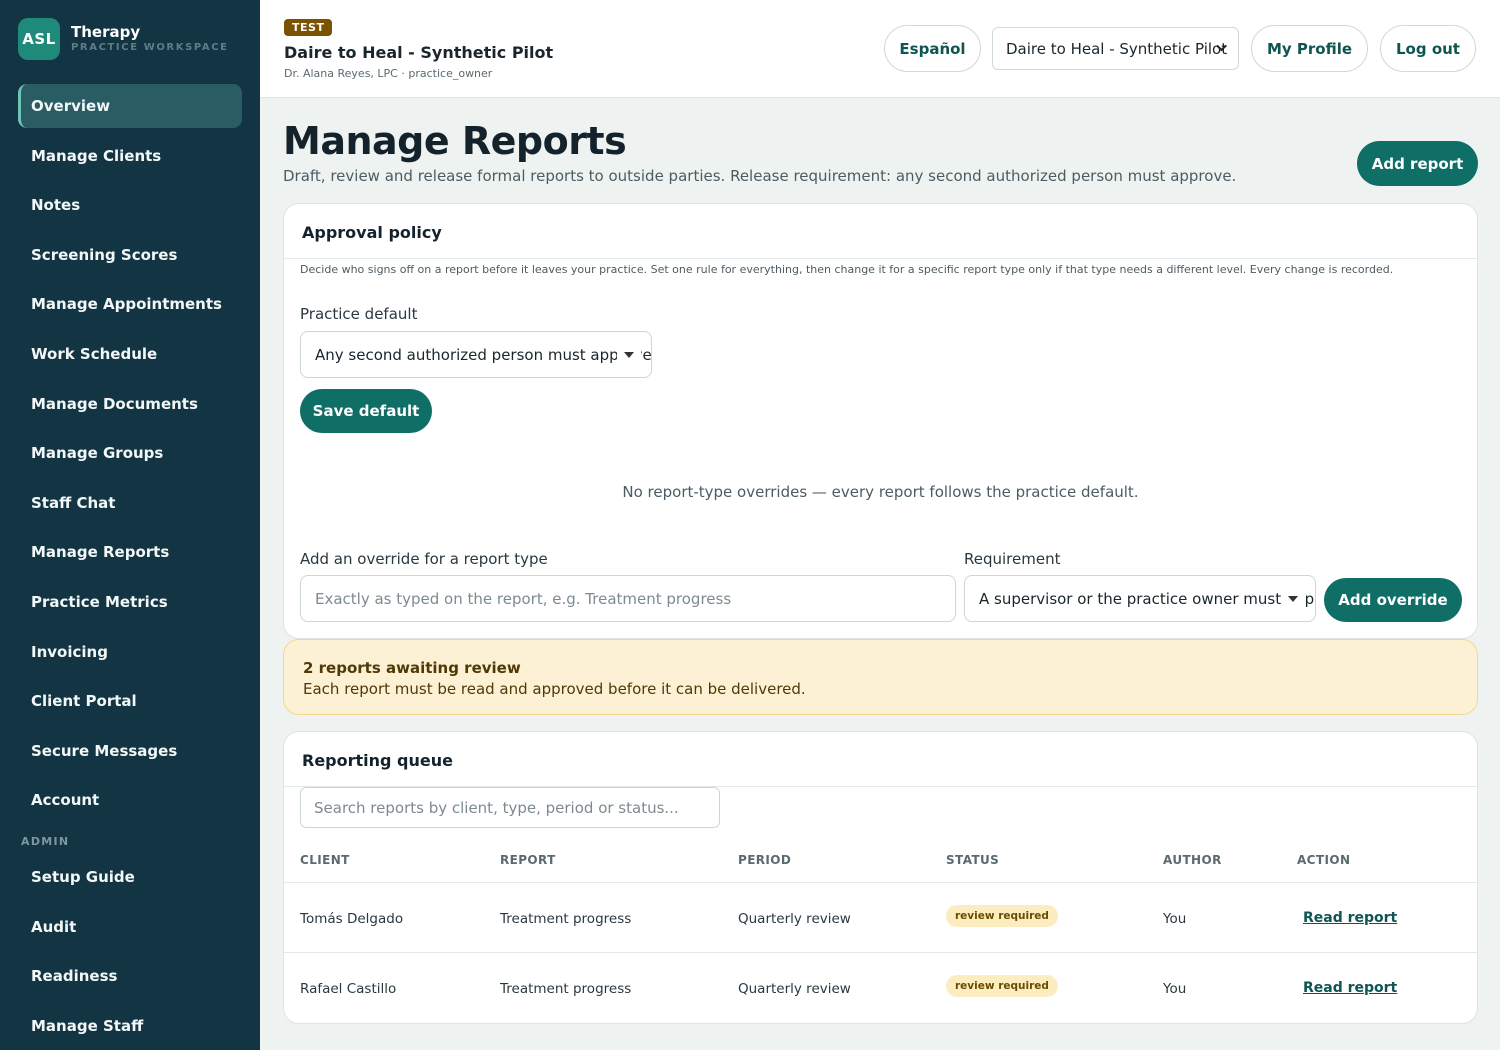 The height and width of the screenshot is (1050, 1500). What do you see at coordinates (130, 602) in the screenshot?
I see `sidebar-item-practice-metrics: Practice Metrics` at bounding box center [130, 602].